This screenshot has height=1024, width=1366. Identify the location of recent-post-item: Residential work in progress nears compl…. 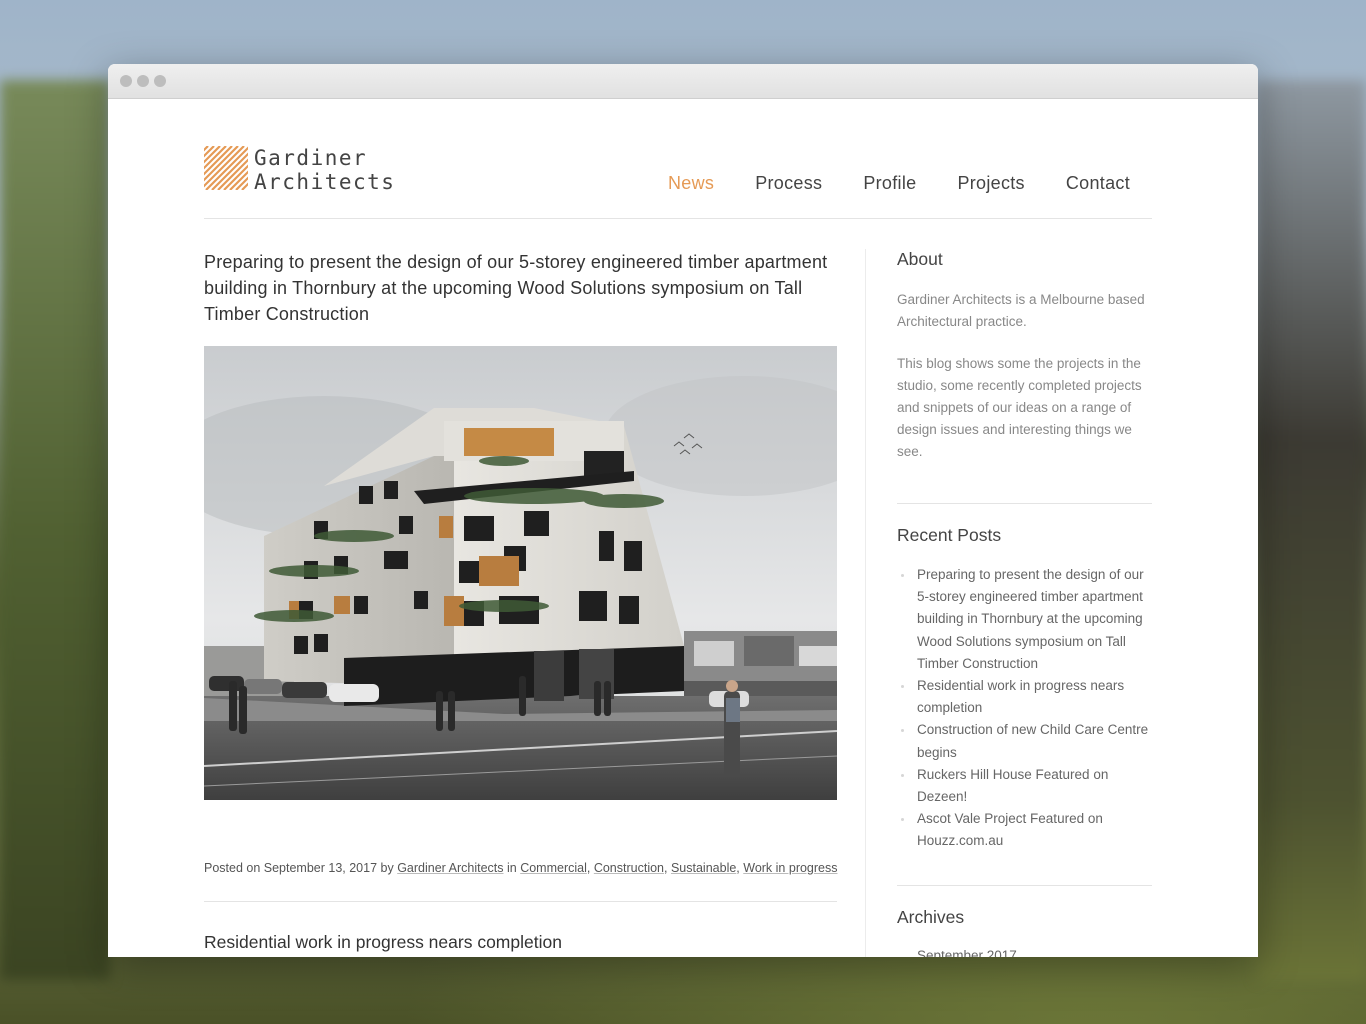
(1024, 697).